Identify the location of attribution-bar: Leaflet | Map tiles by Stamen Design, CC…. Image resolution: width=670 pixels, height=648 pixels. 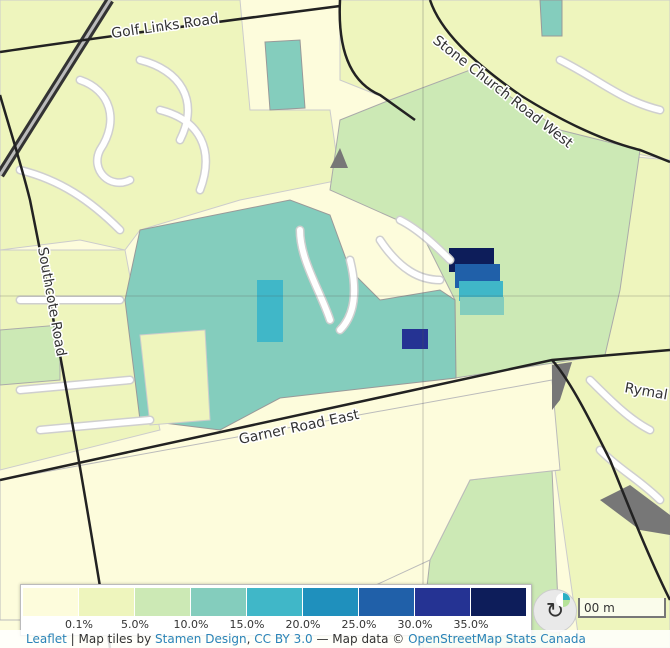
(335, 639).